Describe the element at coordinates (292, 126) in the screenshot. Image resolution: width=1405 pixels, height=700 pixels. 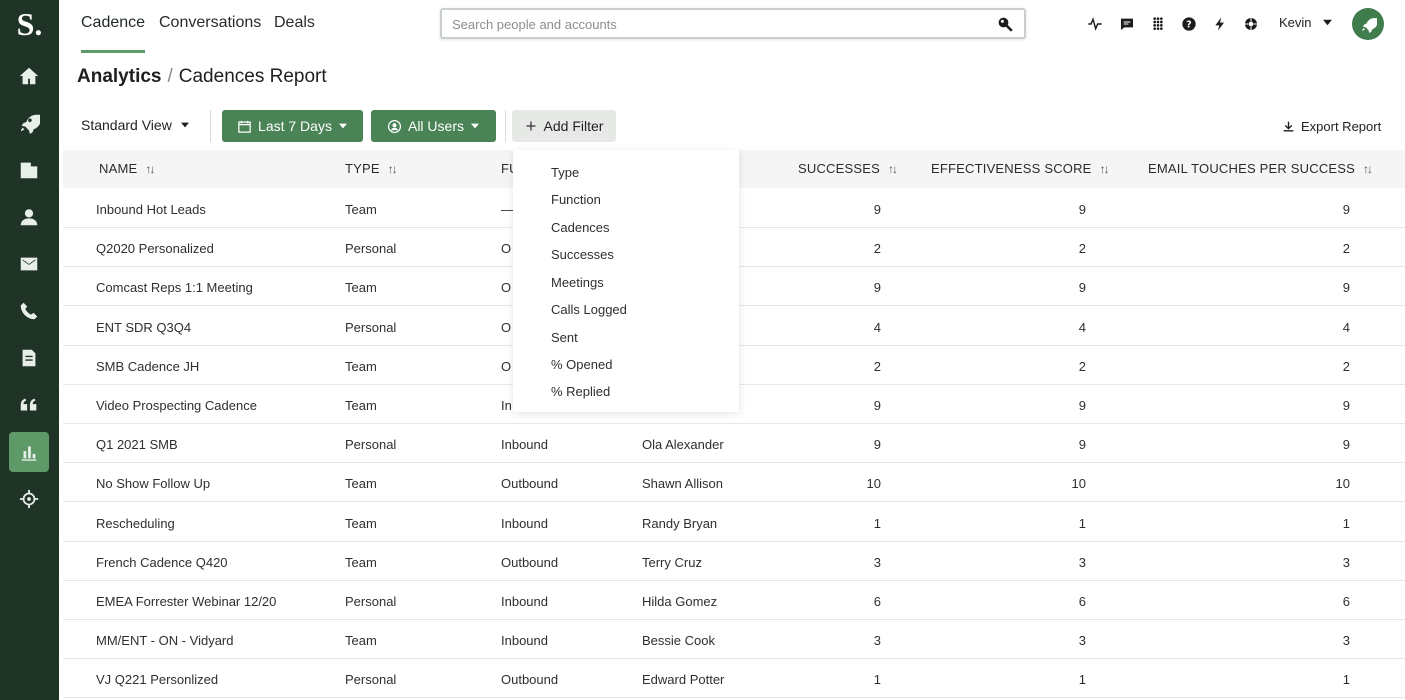
I see `date-range-button: Last 7 Days` at that location.